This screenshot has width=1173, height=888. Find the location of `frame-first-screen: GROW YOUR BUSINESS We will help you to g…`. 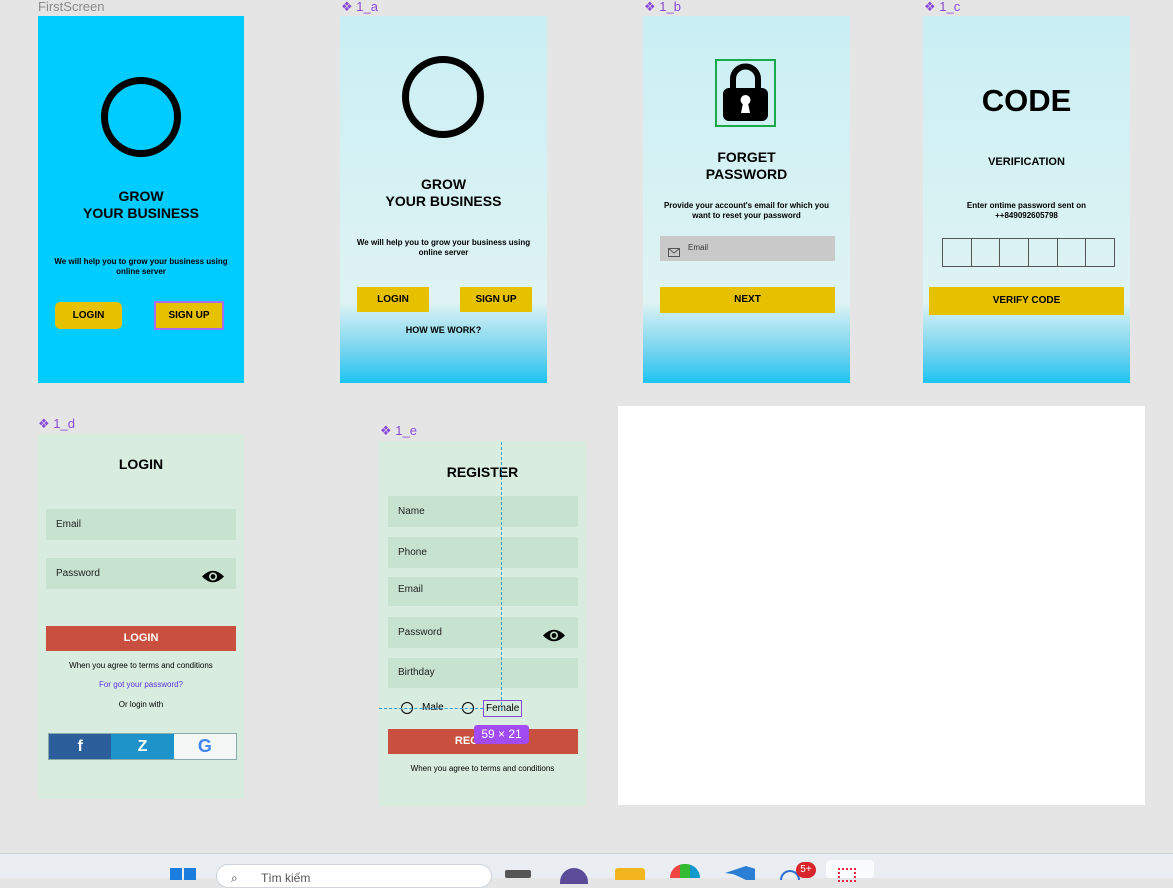

frame-first-screen: GROW YOUR BUSINESS We will help you to g… is located at coordinates (141, 199).